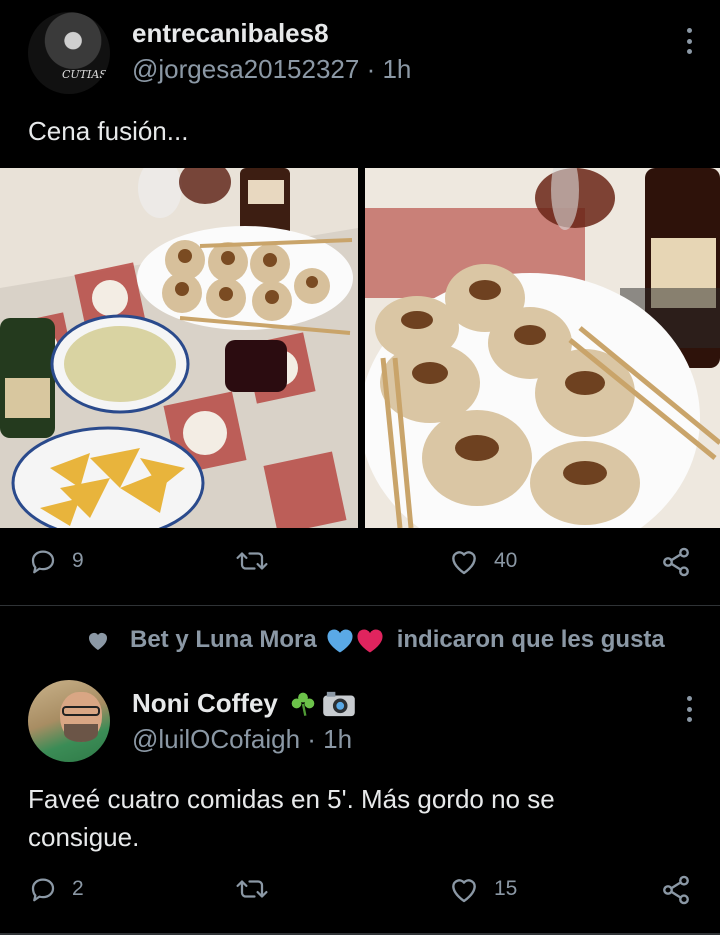  What do you see at coordinates (81, 711) in the screenshot?
I see `avatar-glasses` at bounding box center [81, 711].